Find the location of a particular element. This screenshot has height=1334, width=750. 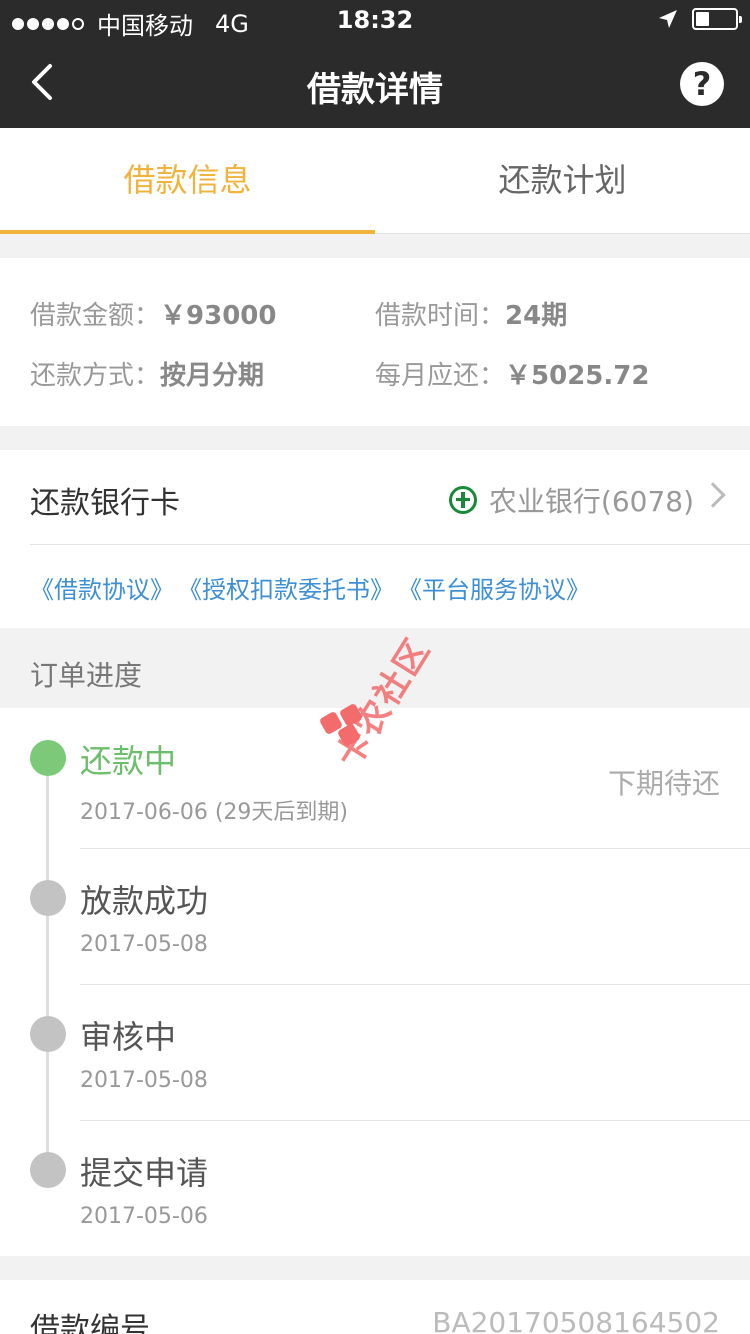

timeline-dot-active is located at coordinates (48, 758).